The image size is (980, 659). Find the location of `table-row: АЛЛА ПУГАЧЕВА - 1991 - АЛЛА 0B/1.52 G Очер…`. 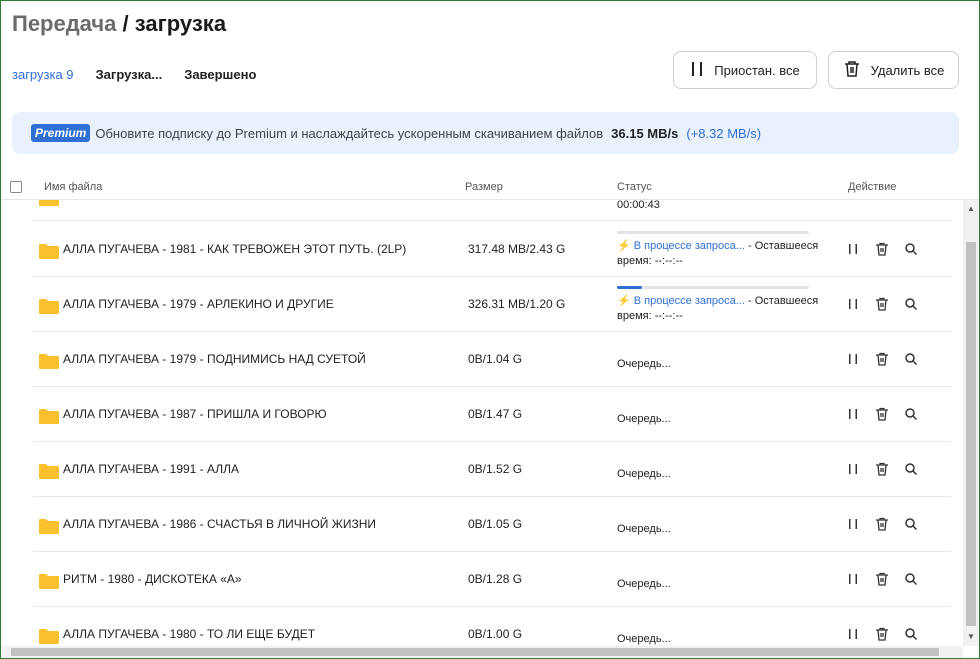

table-row: АЛЛА ПУГАЧЕВА - 1991 - АЛЛА 0B/1.52 G Очер… is located at coordinates (492, 469).